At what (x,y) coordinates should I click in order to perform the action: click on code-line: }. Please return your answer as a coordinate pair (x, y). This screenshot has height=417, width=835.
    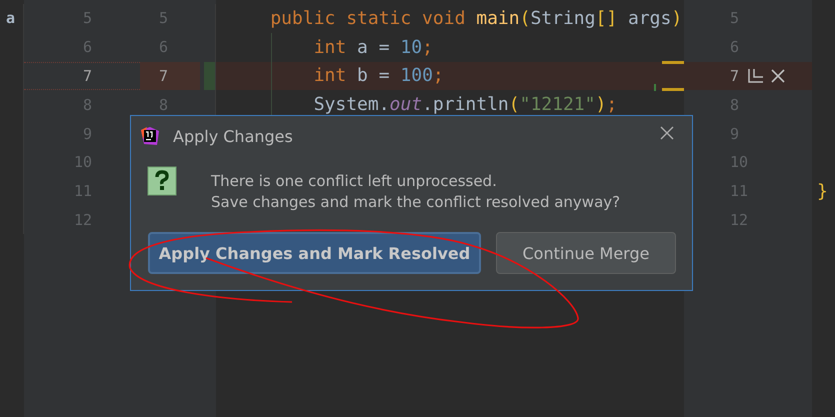
    Looking at the image, I should click on (822, 191).